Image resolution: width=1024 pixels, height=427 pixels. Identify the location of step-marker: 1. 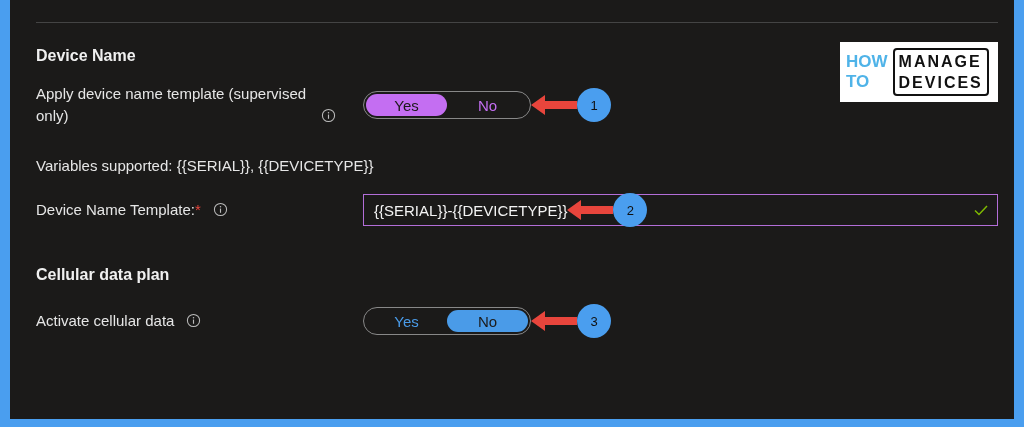
(594, 105).